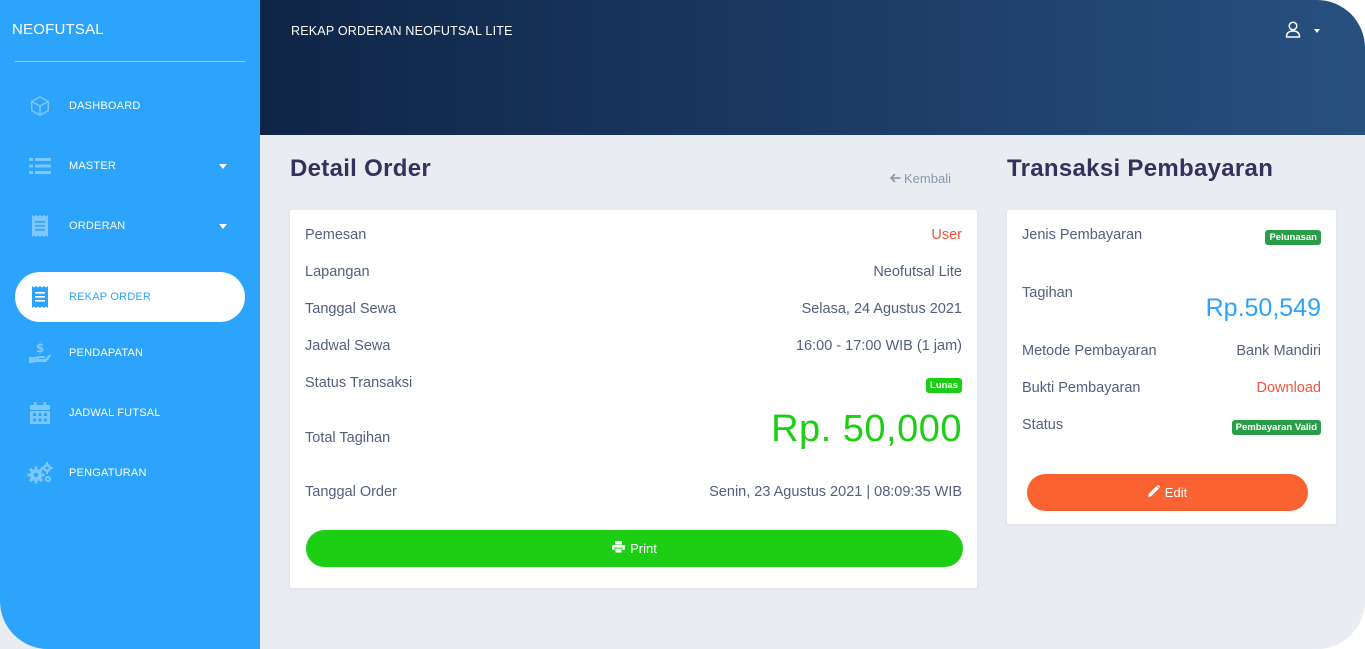 Image resolution: width=1365 pixels, height=649 pixels. I want to click on sidebar-item-jadwal-futsal: JADWAL FUTSAL, so click(130, 413).